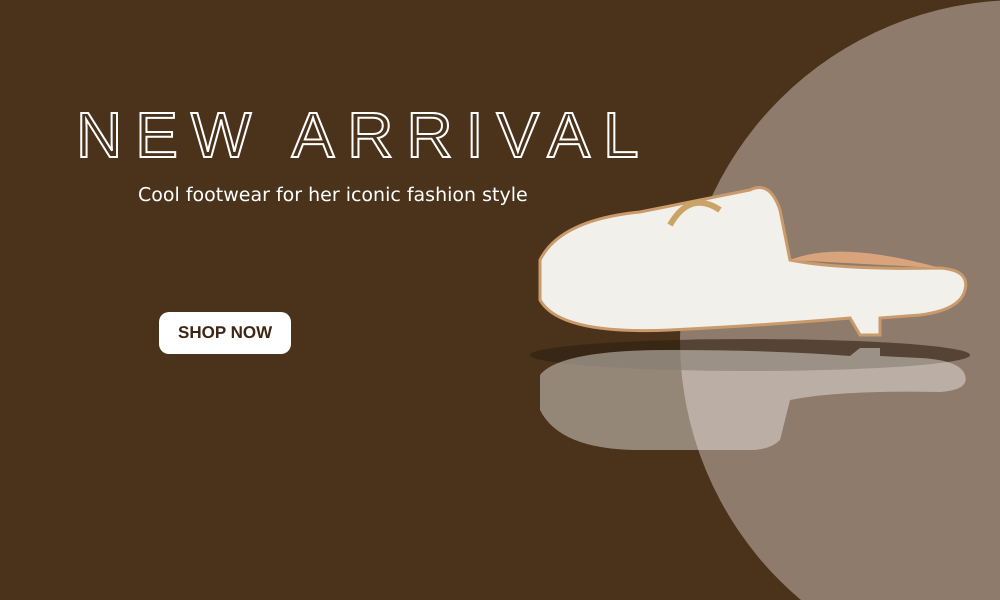 The width and height of the screenshot is (1000, 600). I want to click on shop-now-button: SHOP NOW, so click(225, 333).